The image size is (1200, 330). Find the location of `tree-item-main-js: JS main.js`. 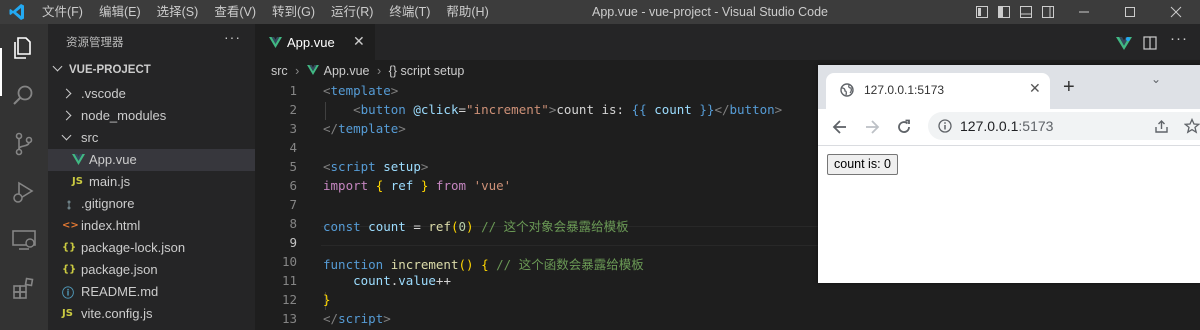

tree-item-main-js: JS main.js is located at coordinates (151, 182).